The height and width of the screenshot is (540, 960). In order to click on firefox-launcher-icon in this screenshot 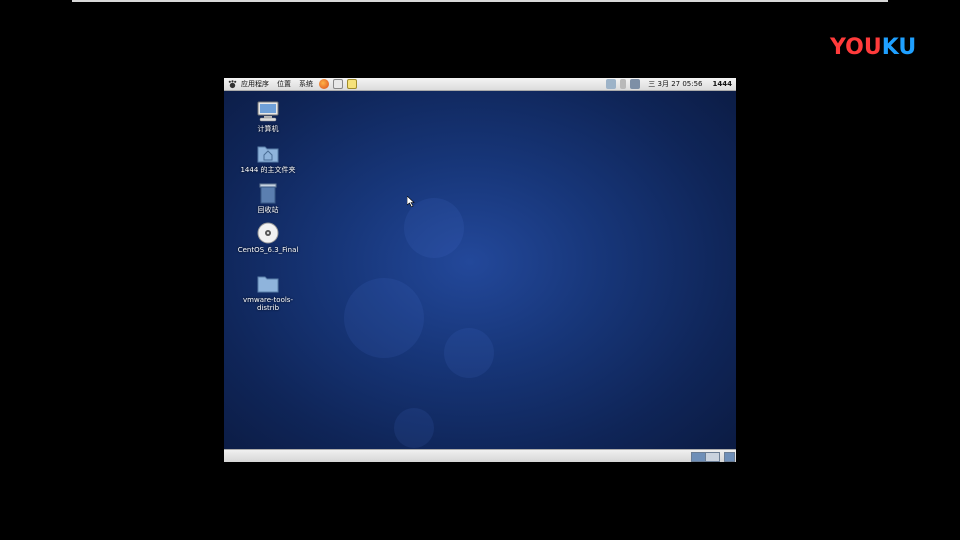, I will do `click(324, 84)`.